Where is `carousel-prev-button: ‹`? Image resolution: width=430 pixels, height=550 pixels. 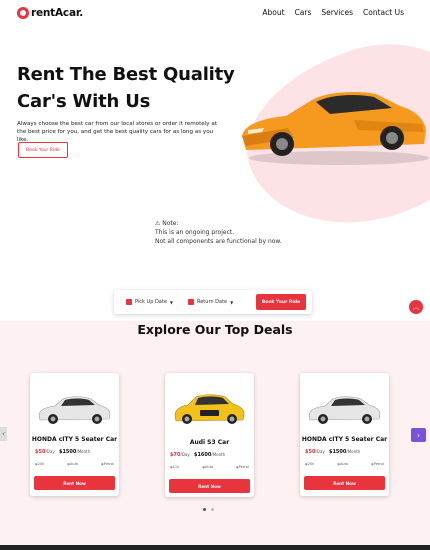
carousel-prev-button: ‹ is located at coordinates (3, 434).